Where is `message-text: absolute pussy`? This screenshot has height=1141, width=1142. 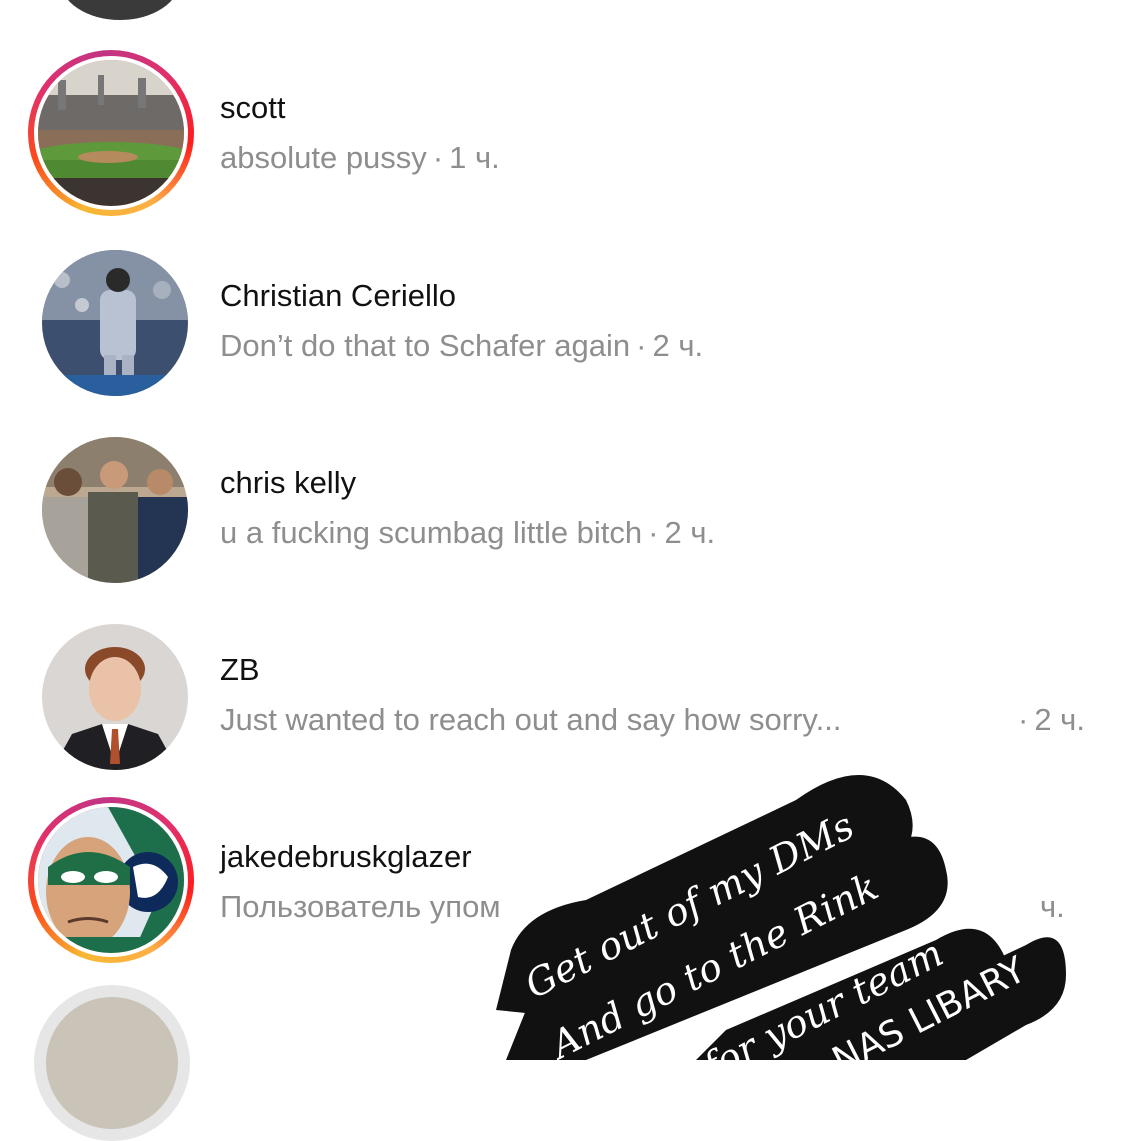 message-text: absolute pussy is located at coordinates (323, 157).